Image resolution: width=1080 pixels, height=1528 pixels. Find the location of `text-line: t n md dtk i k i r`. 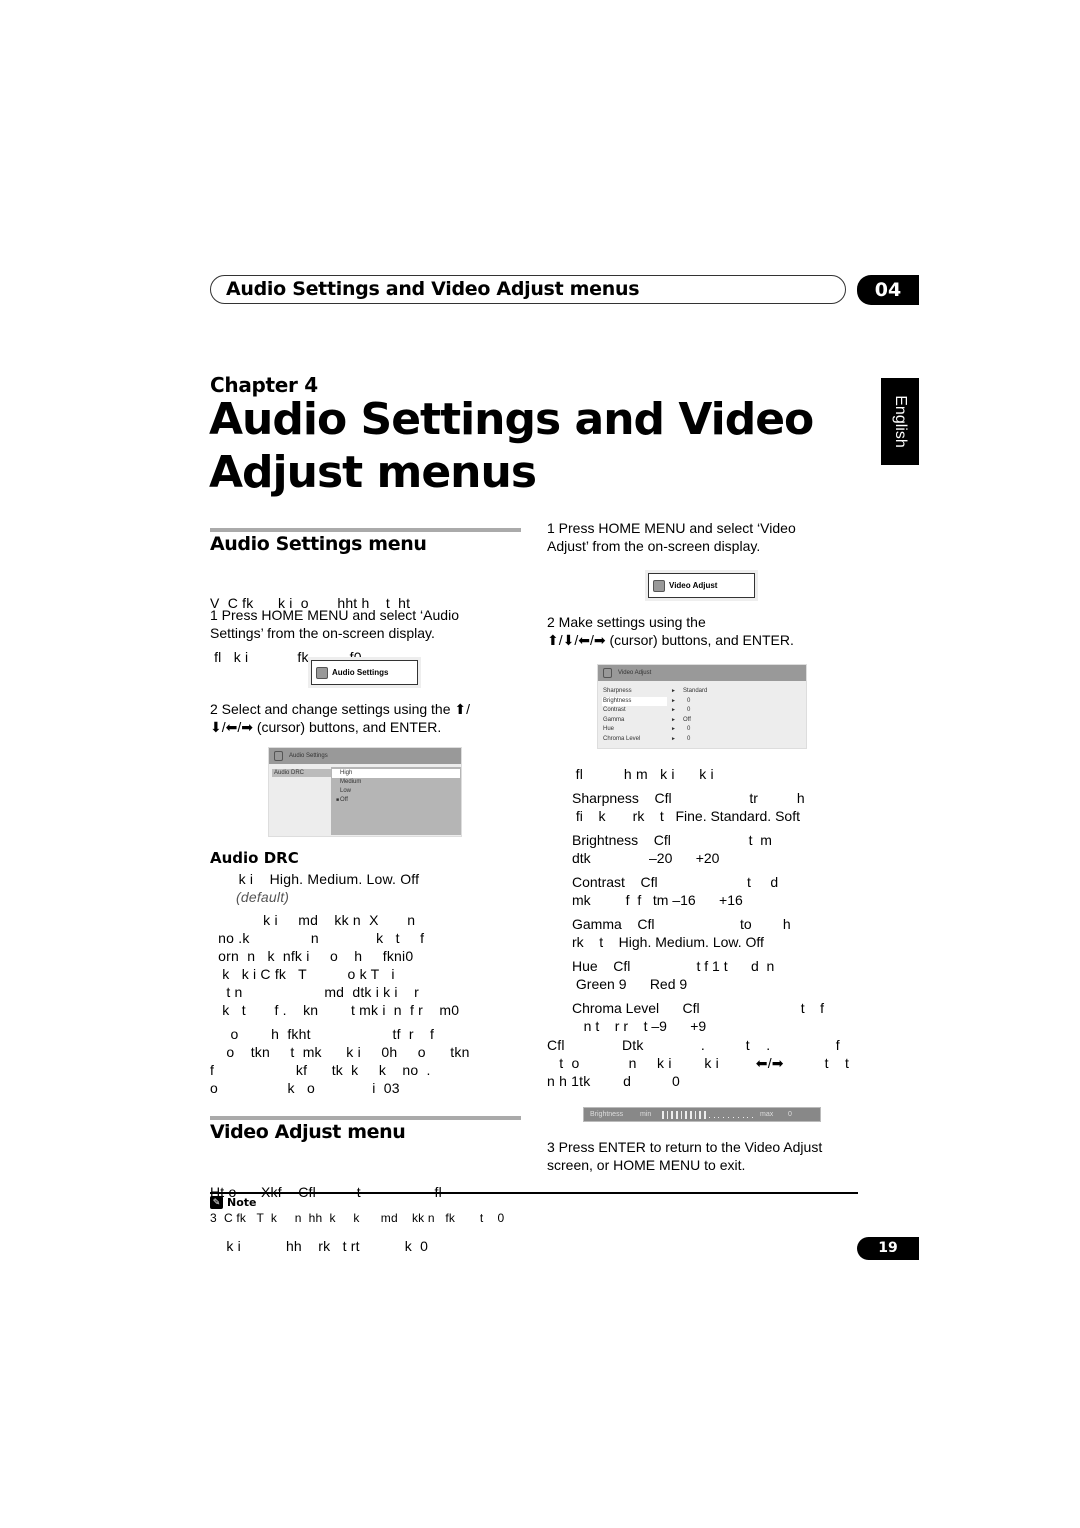

text-line: t n md dtk i k i r is located at coordinates (314, 992).